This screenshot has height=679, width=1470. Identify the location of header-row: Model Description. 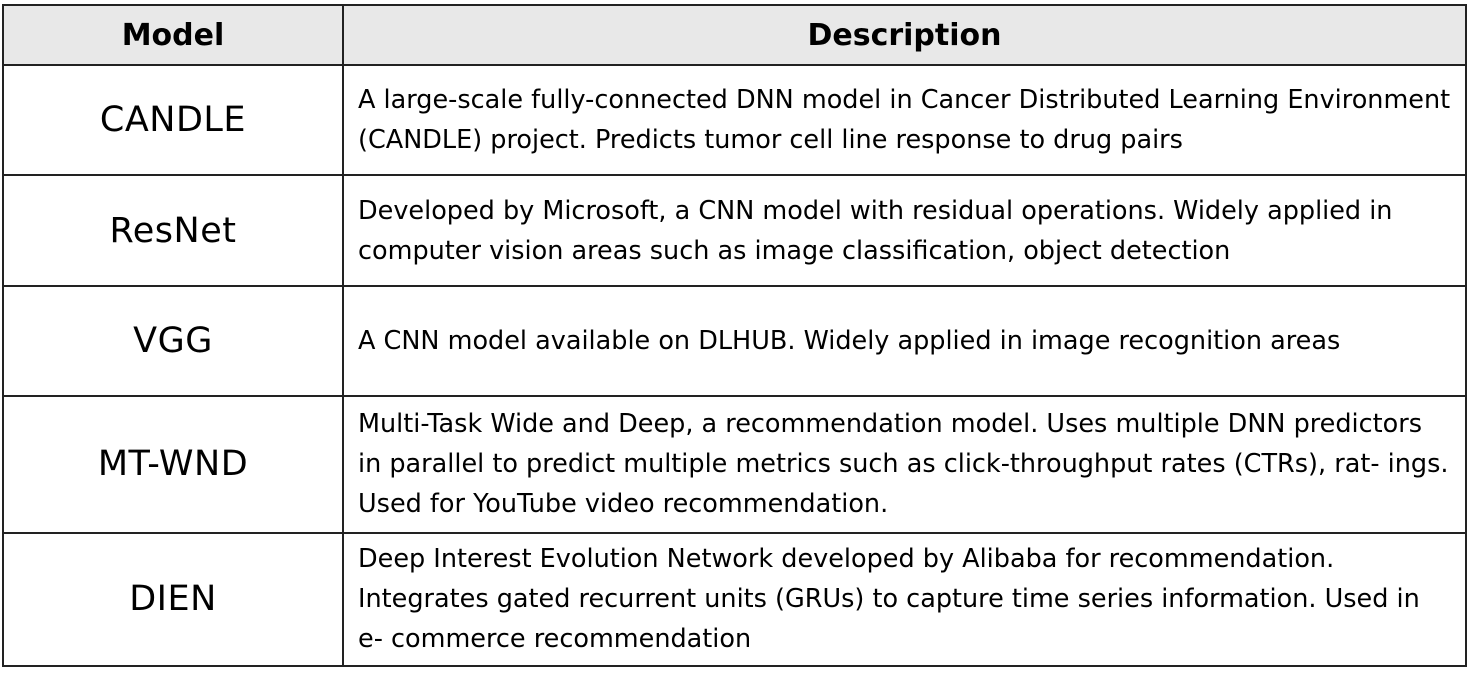
(734, 35).